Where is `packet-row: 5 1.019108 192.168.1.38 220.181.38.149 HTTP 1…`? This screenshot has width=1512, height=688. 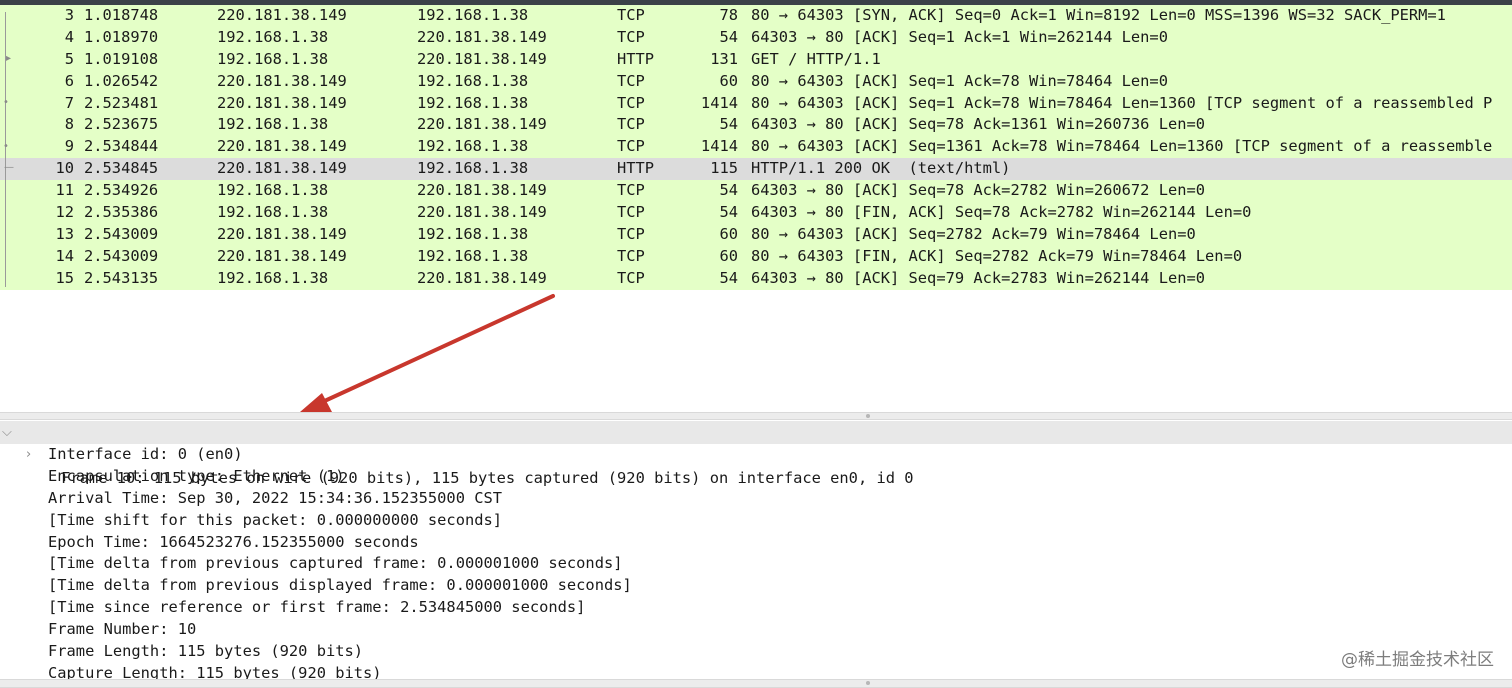 packet-row: 5 1.019108 192.168.1.38 220.181.38.149 HTTP 1… is located at coordinates (756, 59).